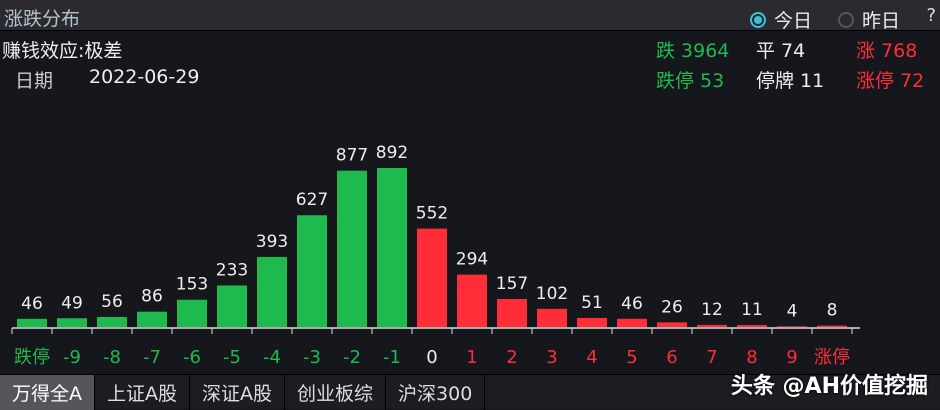 This screenshot has width=940, height=410. I want to click on x-tick-label: 9, so click(791, 357).